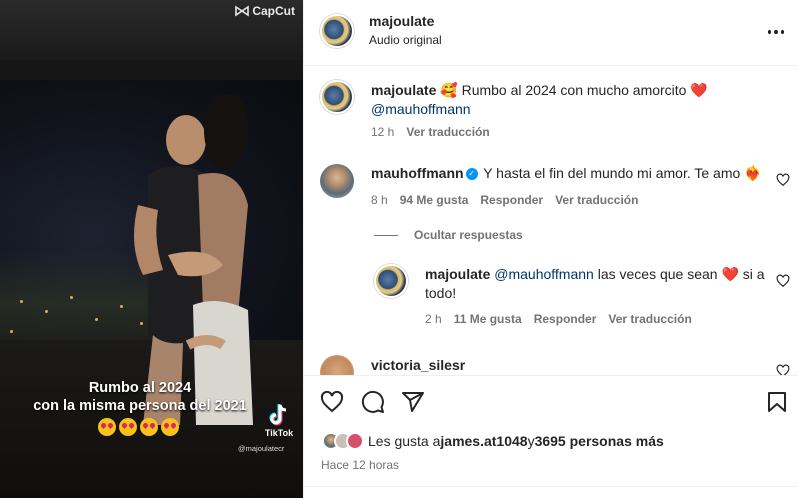 Image resolution: width=798 pixels, height=498 pixels. Describe the element at coordinates (242, 11) in the screenshot. I see `capcut-icon` at that location.